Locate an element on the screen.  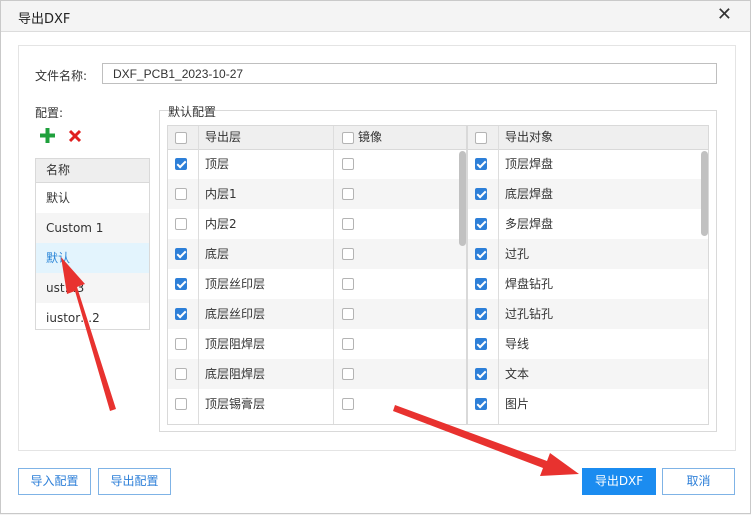
annotation-arrow-config is located at coordinates (88, 334).